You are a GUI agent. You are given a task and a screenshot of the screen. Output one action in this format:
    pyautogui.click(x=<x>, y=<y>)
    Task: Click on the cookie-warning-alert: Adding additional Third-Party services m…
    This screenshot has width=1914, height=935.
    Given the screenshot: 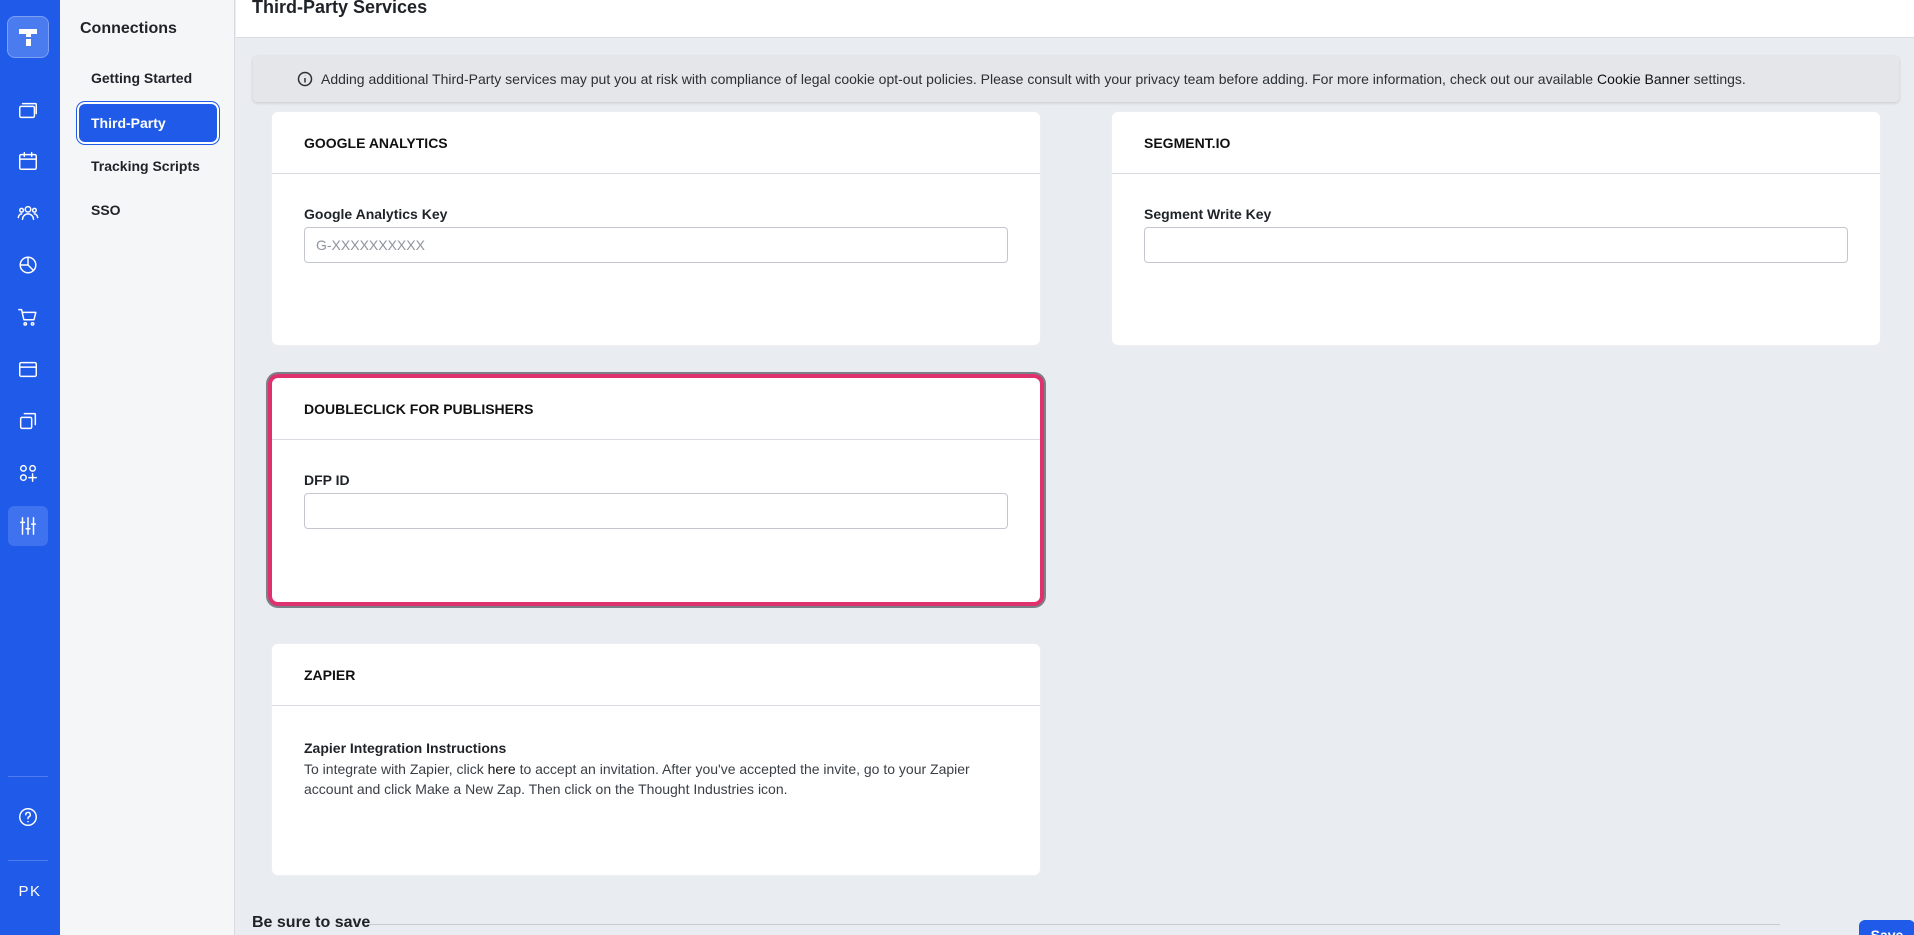 What is the action you would take?
    pyautogui.click(x=1076, y=79)
    